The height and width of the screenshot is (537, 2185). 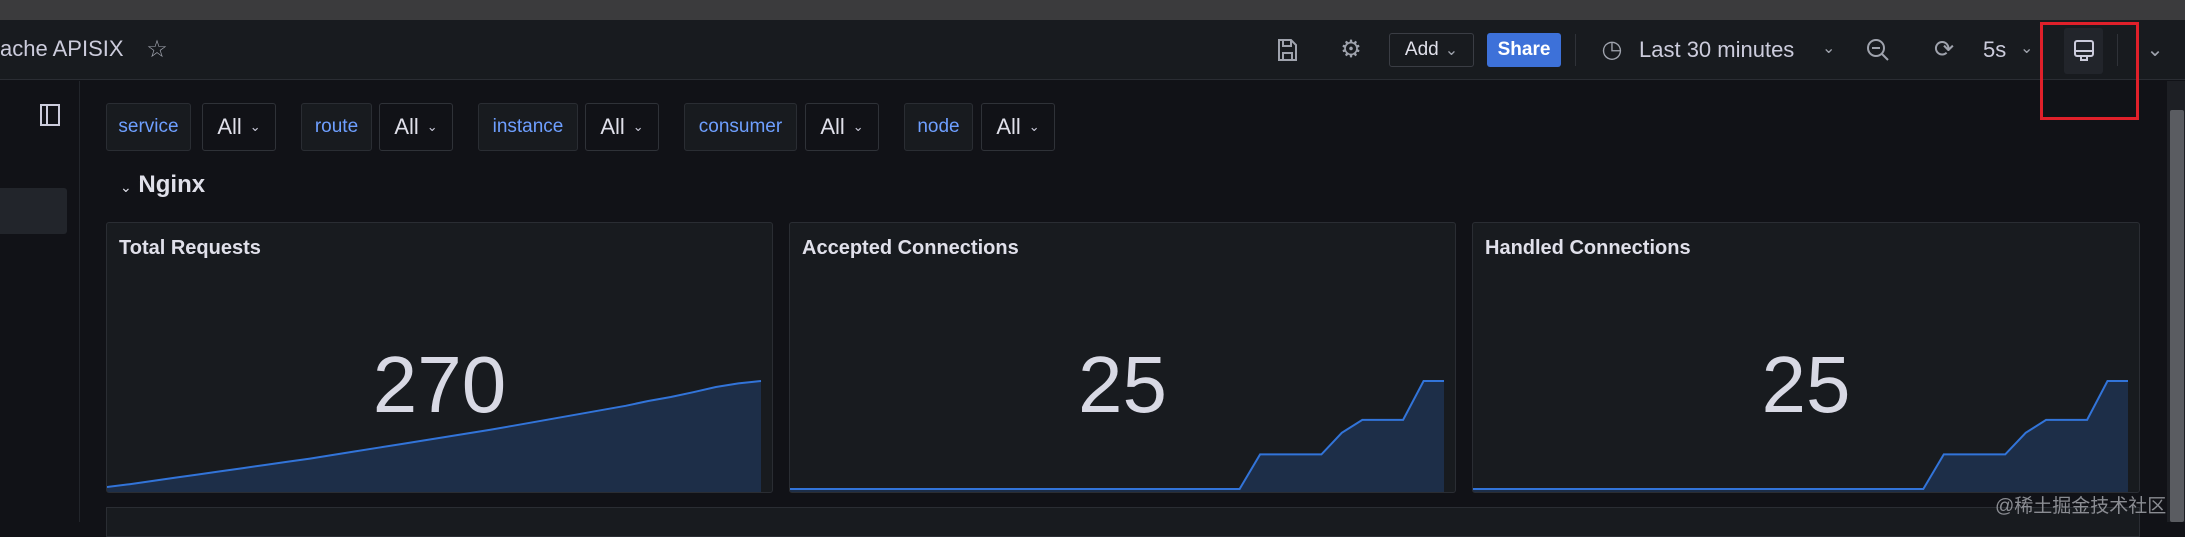 I want to click on variable-label-consumer: consumer, so click(x=740, y=127).